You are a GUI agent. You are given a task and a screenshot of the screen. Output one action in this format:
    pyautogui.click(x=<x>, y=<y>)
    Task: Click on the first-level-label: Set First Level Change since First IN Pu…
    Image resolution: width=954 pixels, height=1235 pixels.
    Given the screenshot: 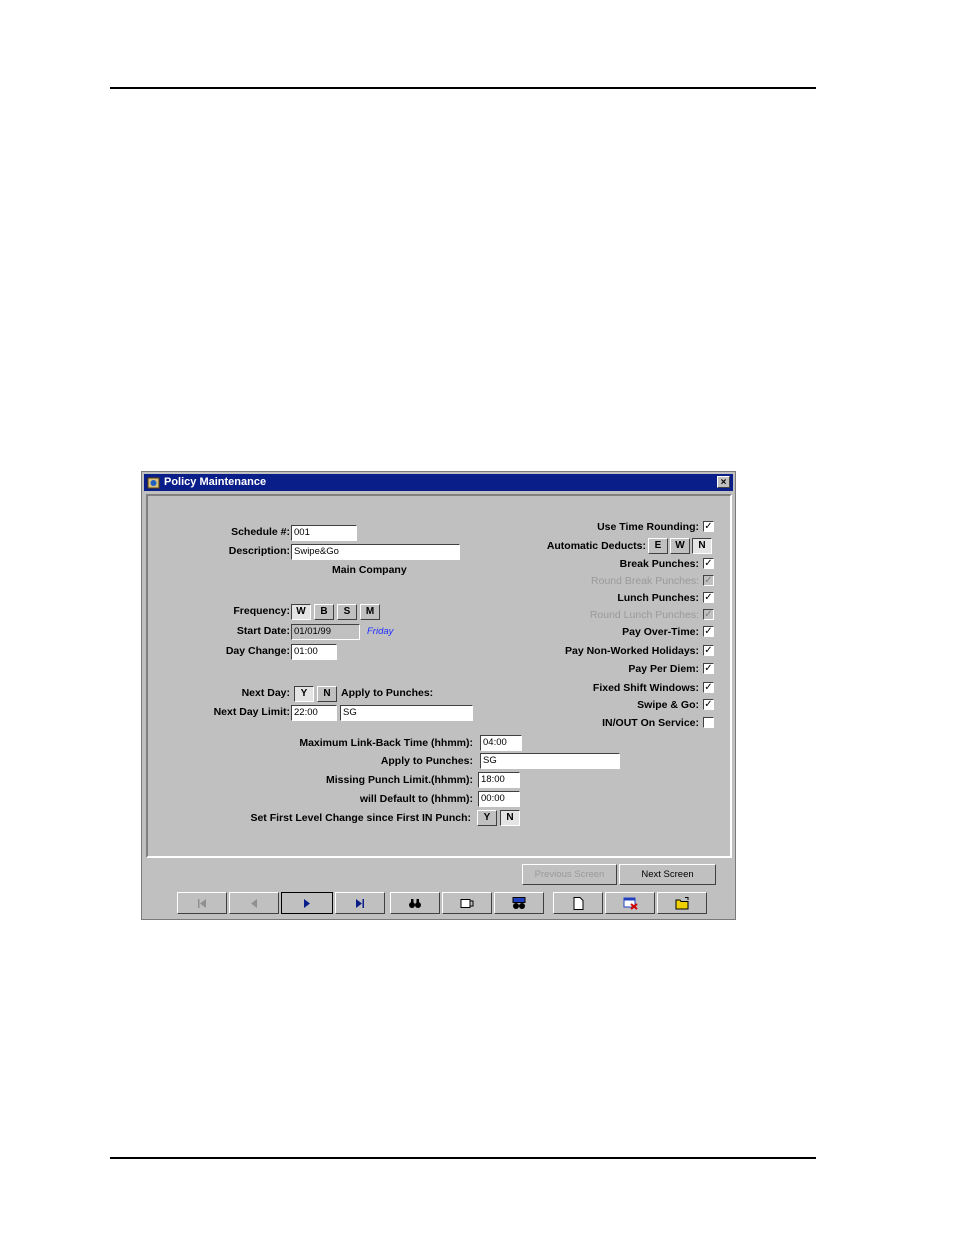 What is the action you would take?
    pyautogui.click(x=360, y=818)
    